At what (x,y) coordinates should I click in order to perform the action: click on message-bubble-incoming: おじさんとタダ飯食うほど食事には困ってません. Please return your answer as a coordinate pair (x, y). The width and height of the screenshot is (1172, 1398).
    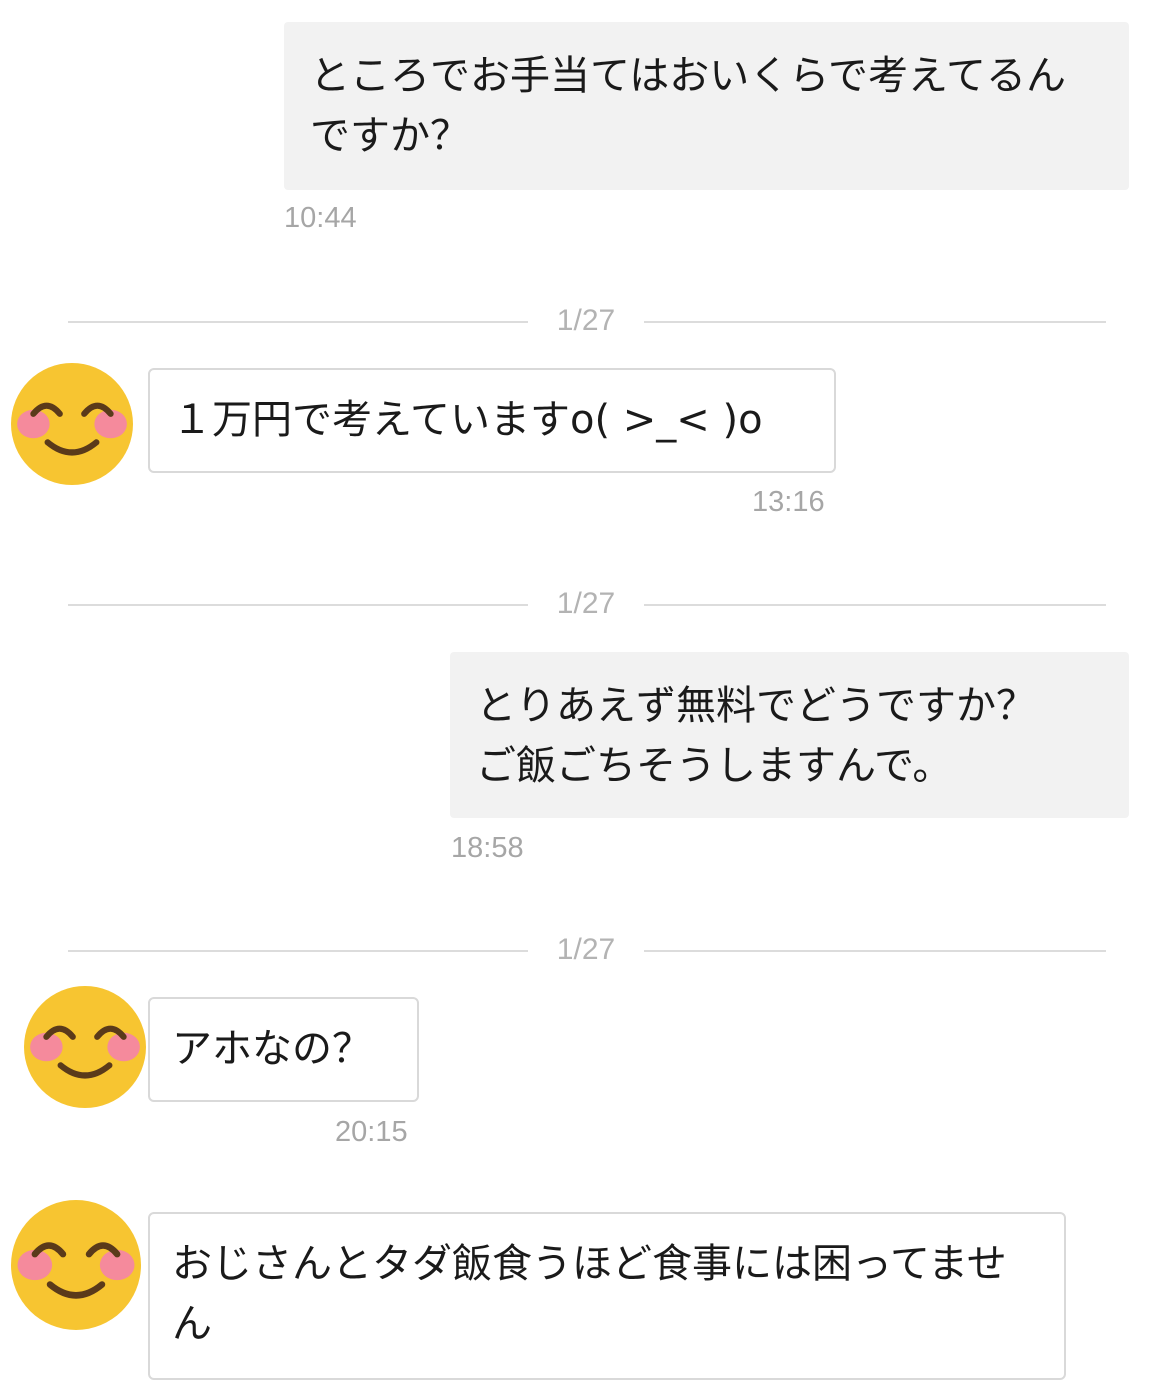
    Looking at the image, I should click on (607, 1296).